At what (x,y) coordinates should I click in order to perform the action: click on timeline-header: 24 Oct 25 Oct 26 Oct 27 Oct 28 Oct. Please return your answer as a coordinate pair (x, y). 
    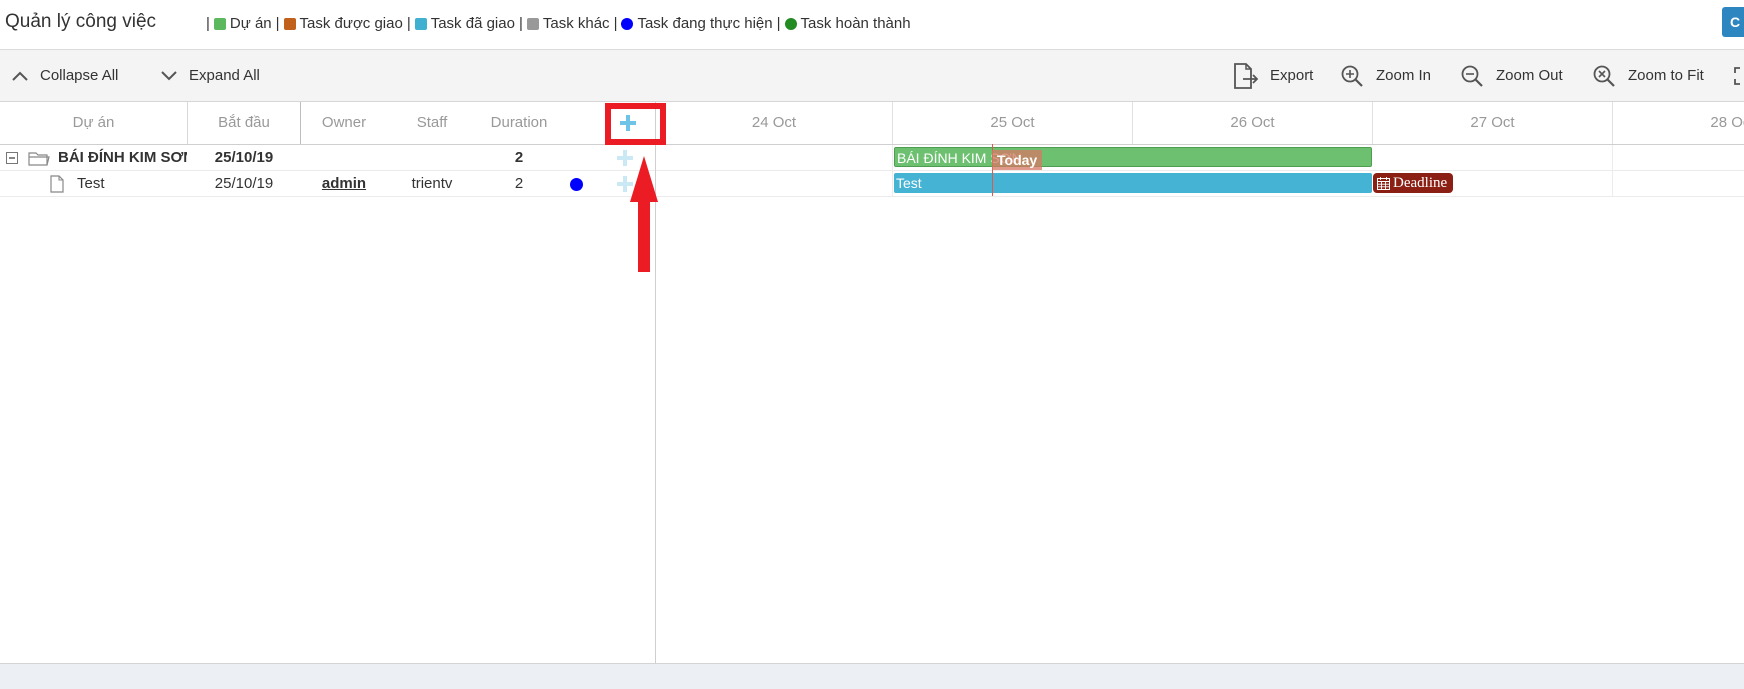
    Looking at the image, I should click on (1200, 123).